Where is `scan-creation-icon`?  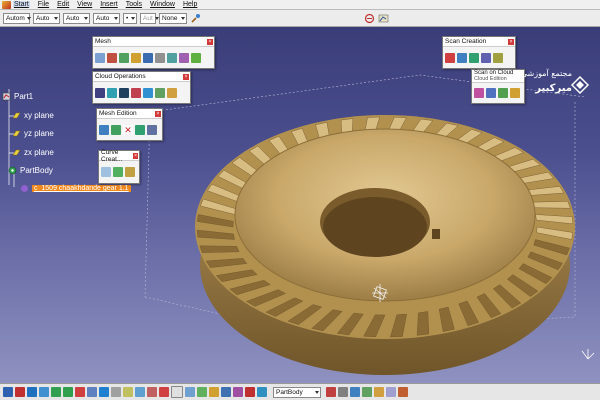
scan-creation-icon is located at coordinates (474, 58).